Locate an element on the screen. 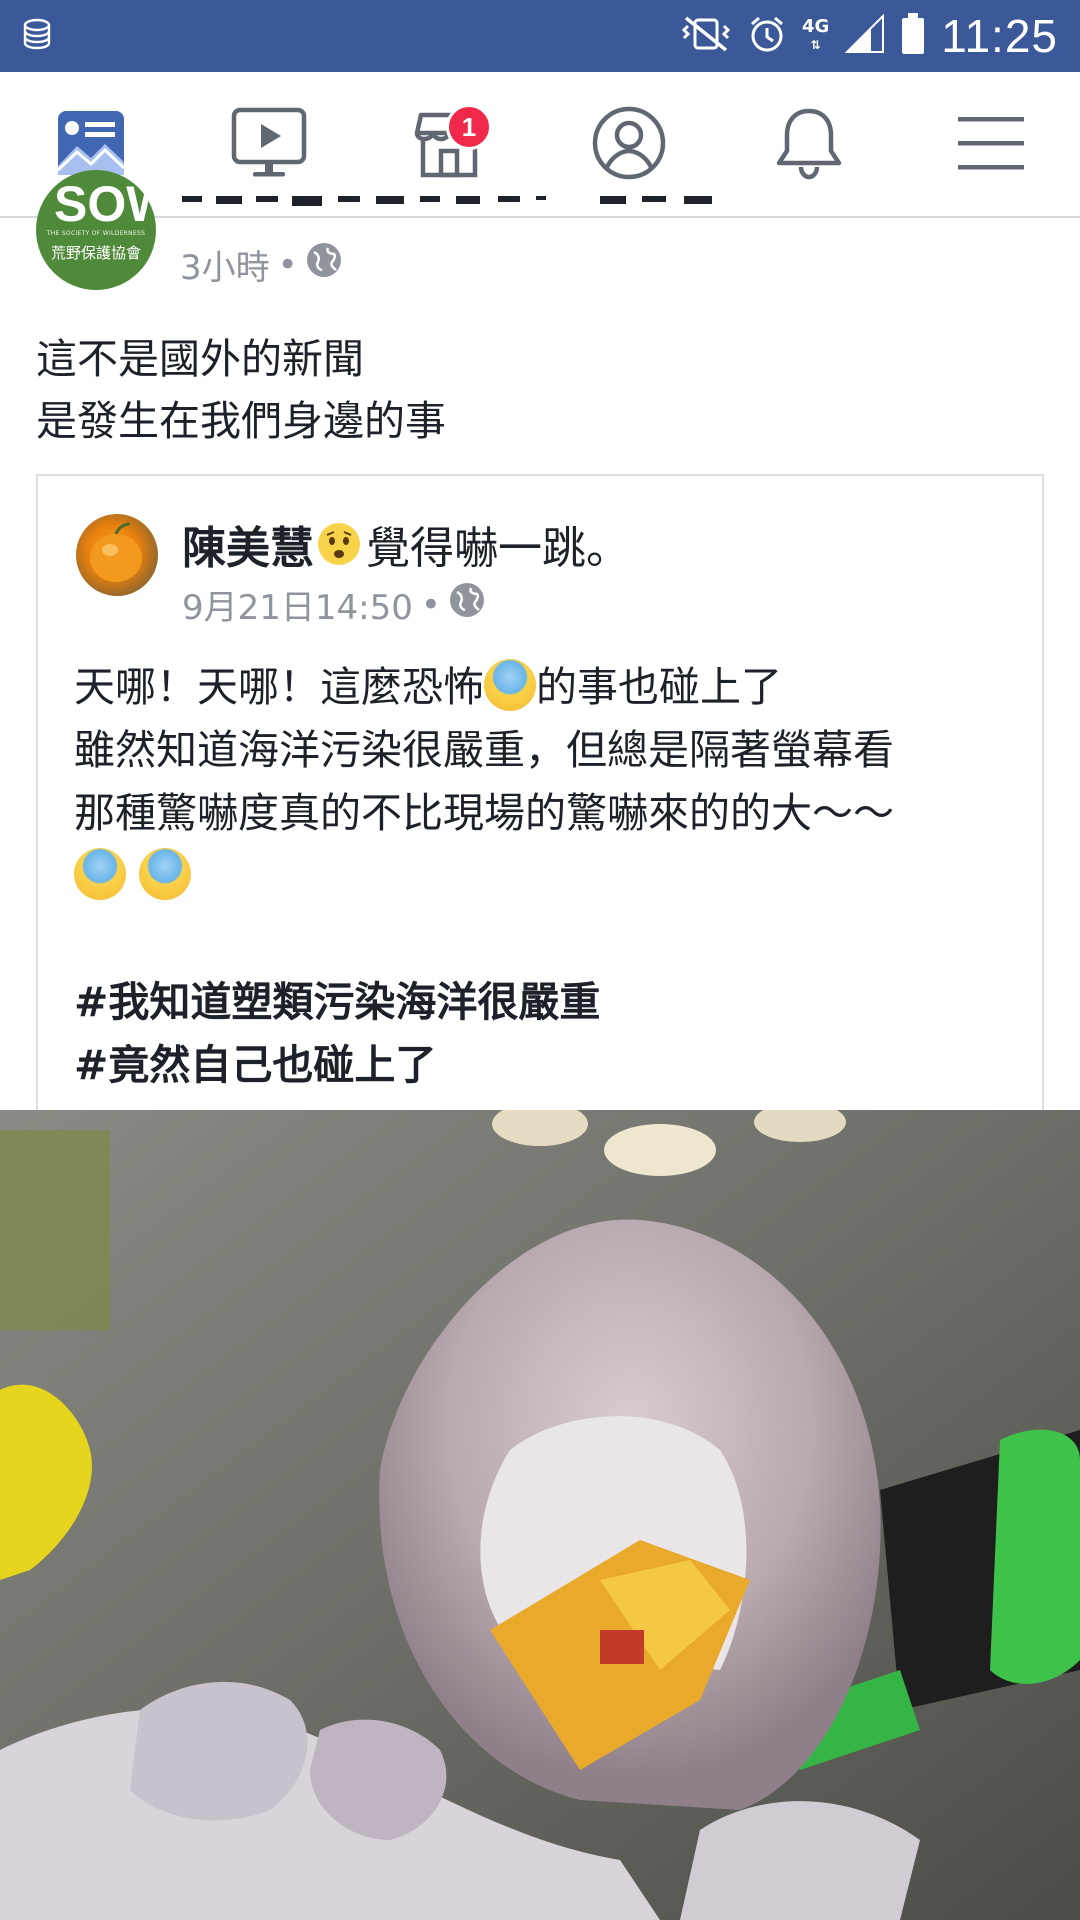 The width and height of the screenshot is (1080, 1920). bell-icon is located at coordinates (809, 145).